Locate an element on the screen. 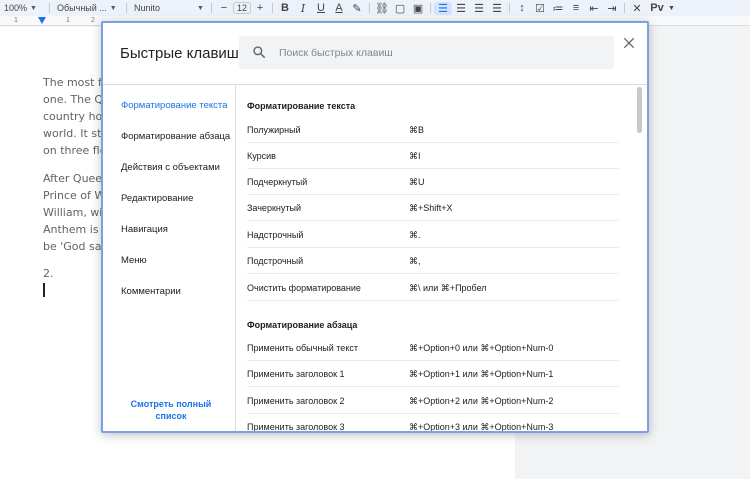 The height and width of the screenshot is (479, 750). view-full-list-link: Смотреть полный список is located at coordinates (171, 410).